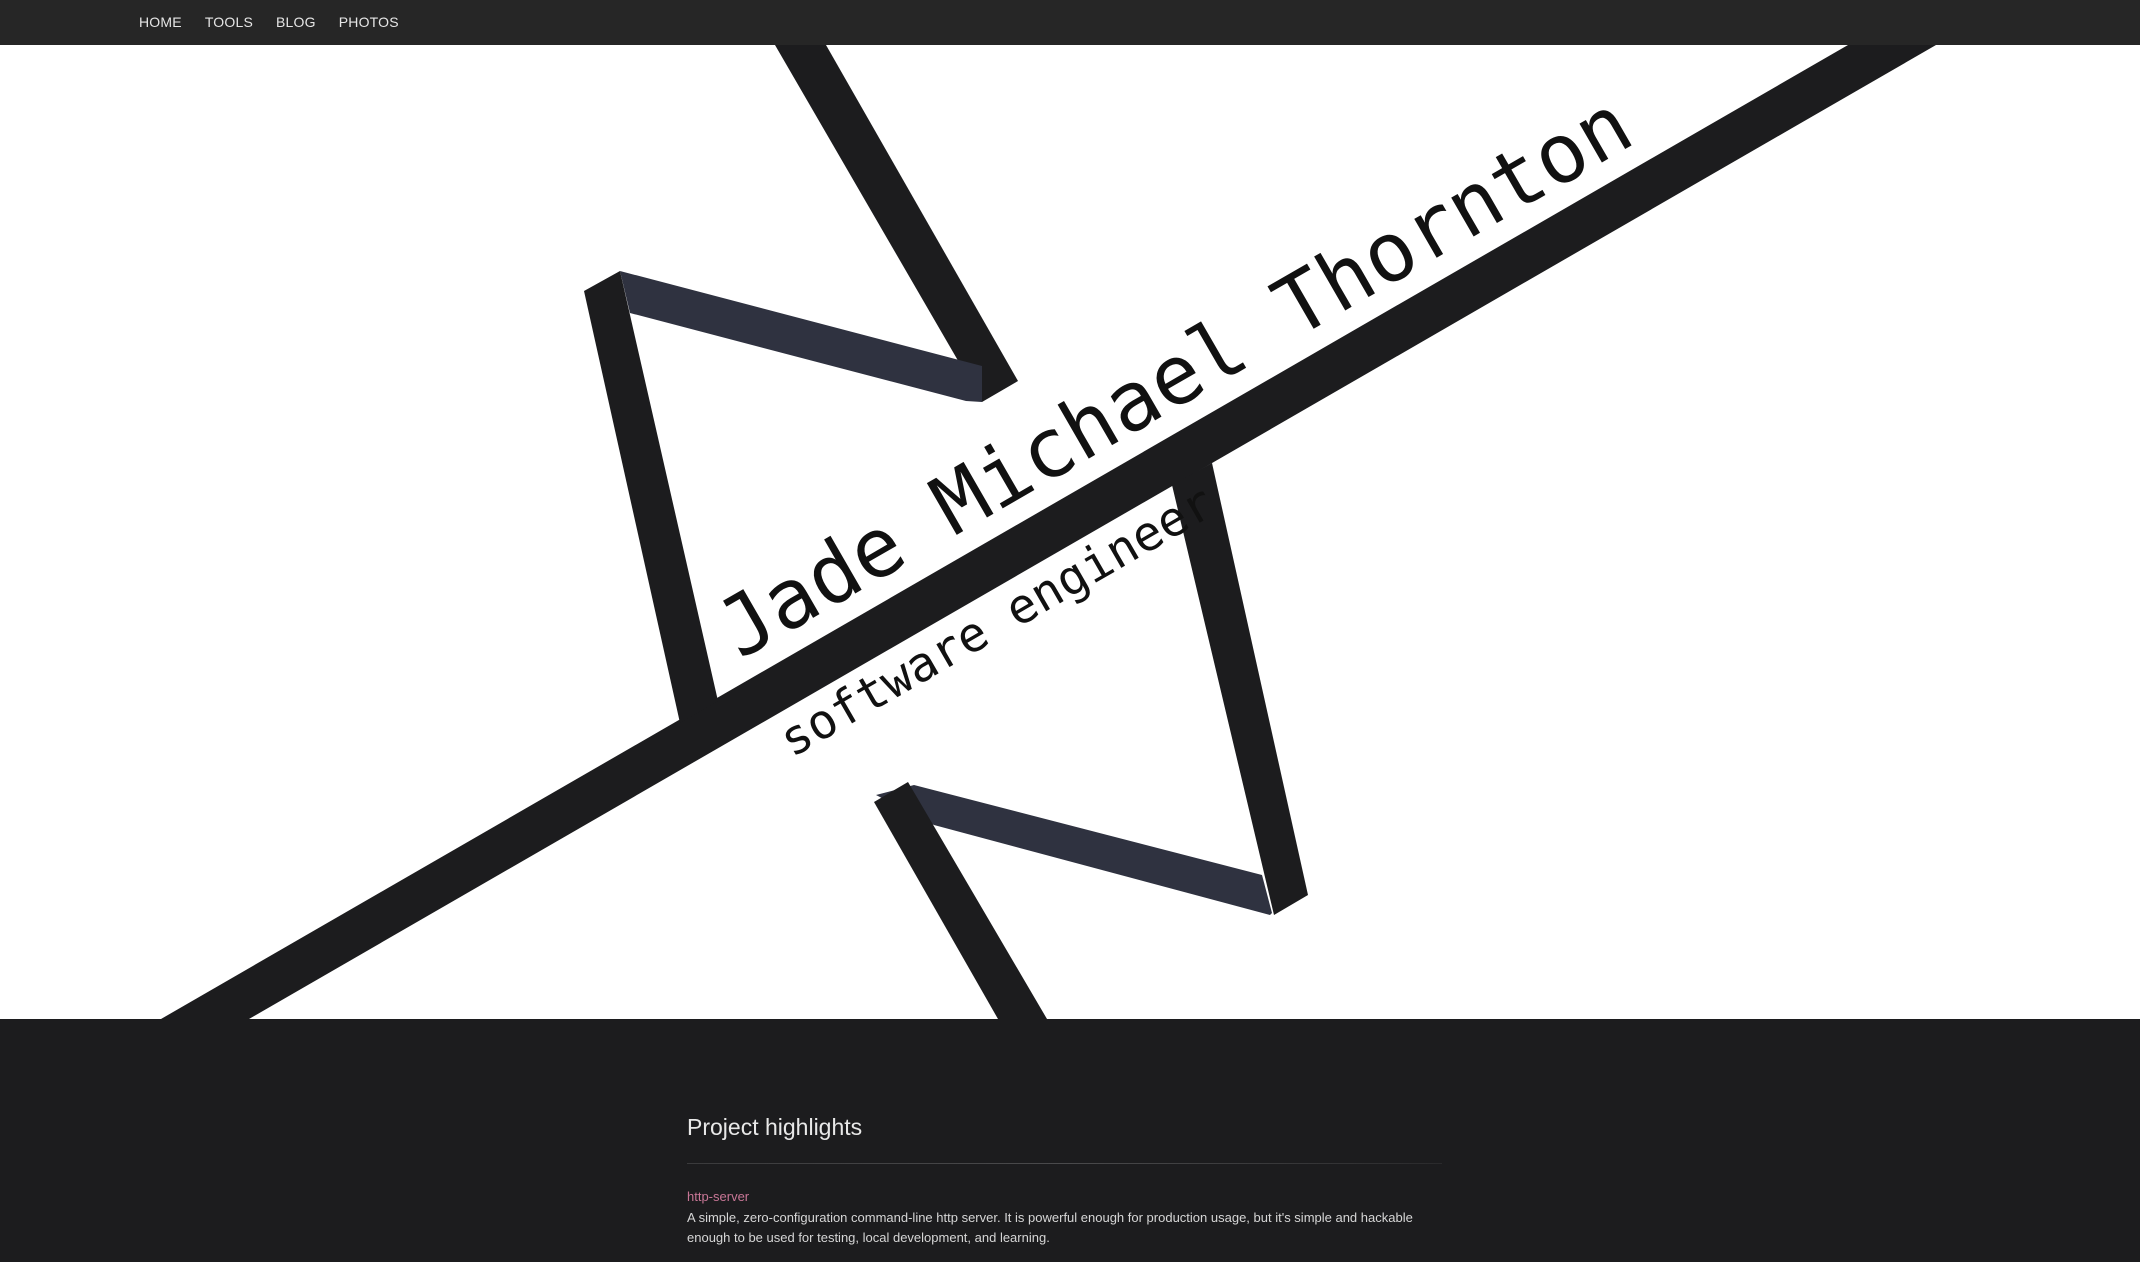  I want to click on section-heading: Project highlights, so click(775, 1127).